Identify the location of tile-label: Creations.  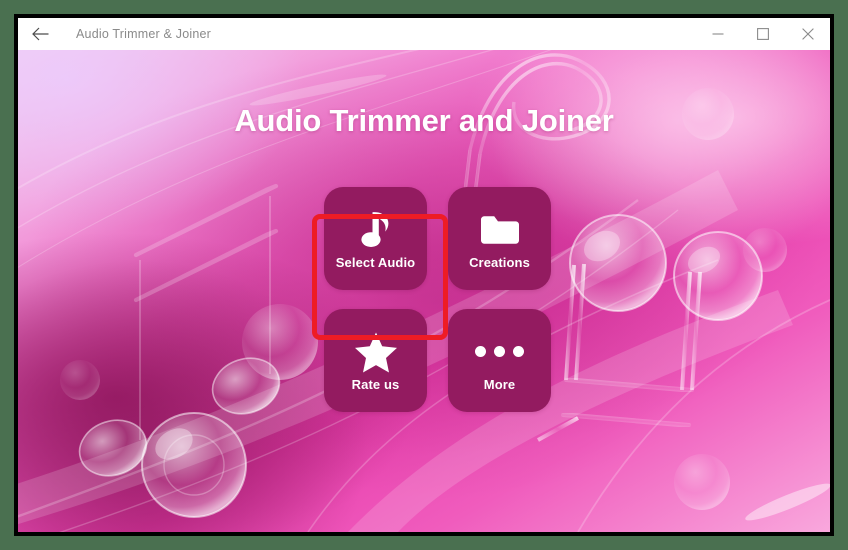
(499, 262).